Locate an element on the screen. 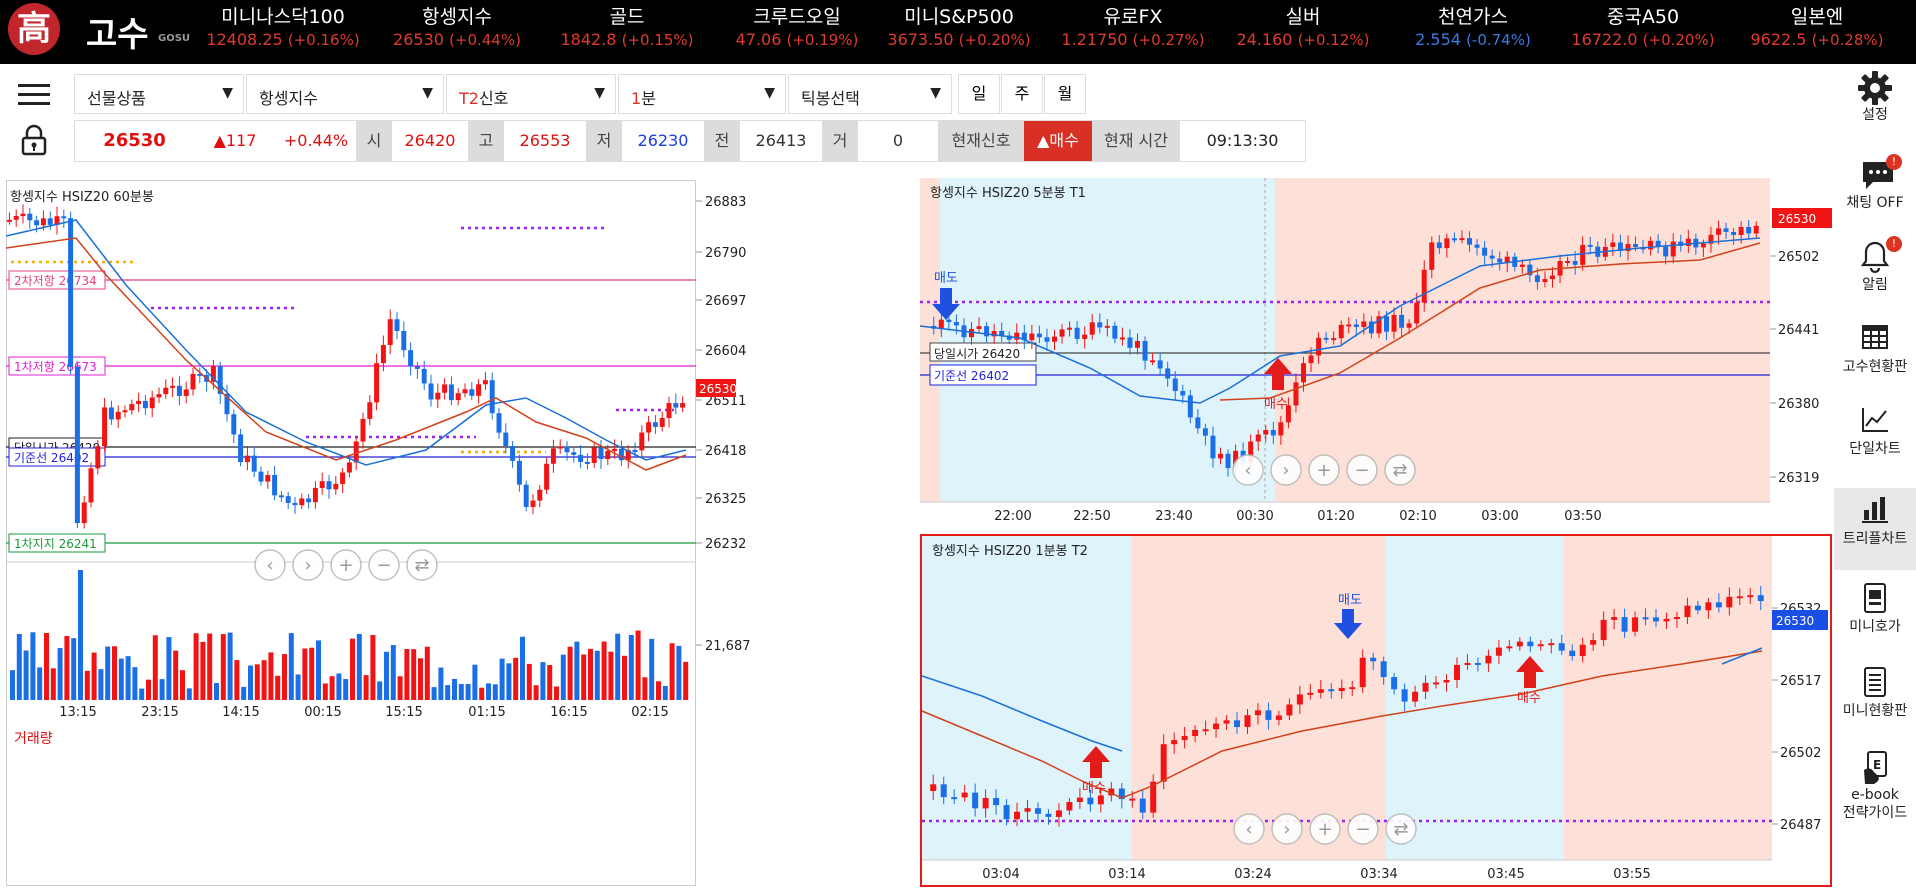 This screenshot has height=891, width=1916. sidebar-item-3: ! 알림 is located at coordinates (1875, 275).